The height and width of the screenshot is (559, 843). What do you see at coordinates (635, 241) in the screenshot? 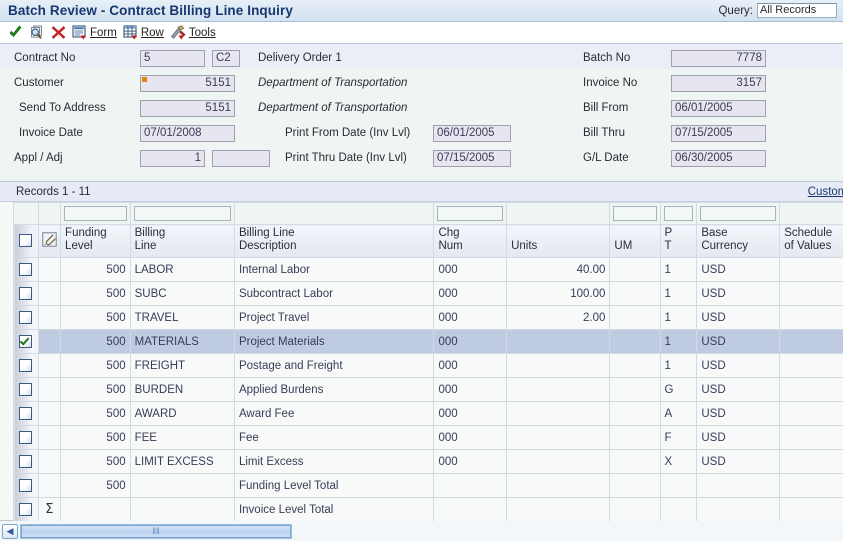
I see `header-um: UM` at bounding box center [635, 241].